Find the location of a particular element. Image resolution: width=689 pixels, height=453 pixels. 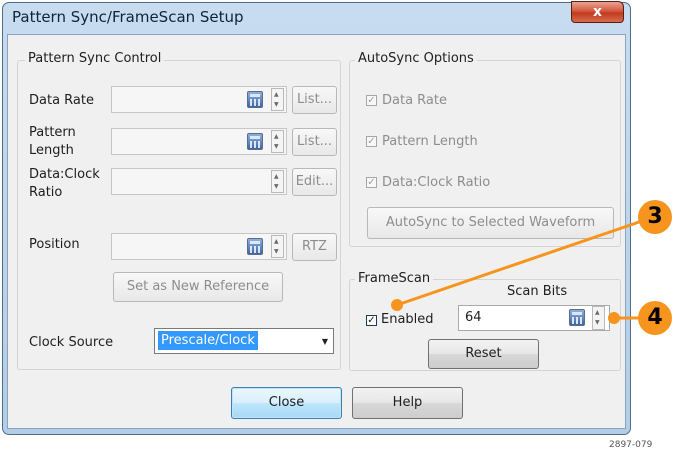

scan-bits-field: 64 is located at coordinates (534, 318).